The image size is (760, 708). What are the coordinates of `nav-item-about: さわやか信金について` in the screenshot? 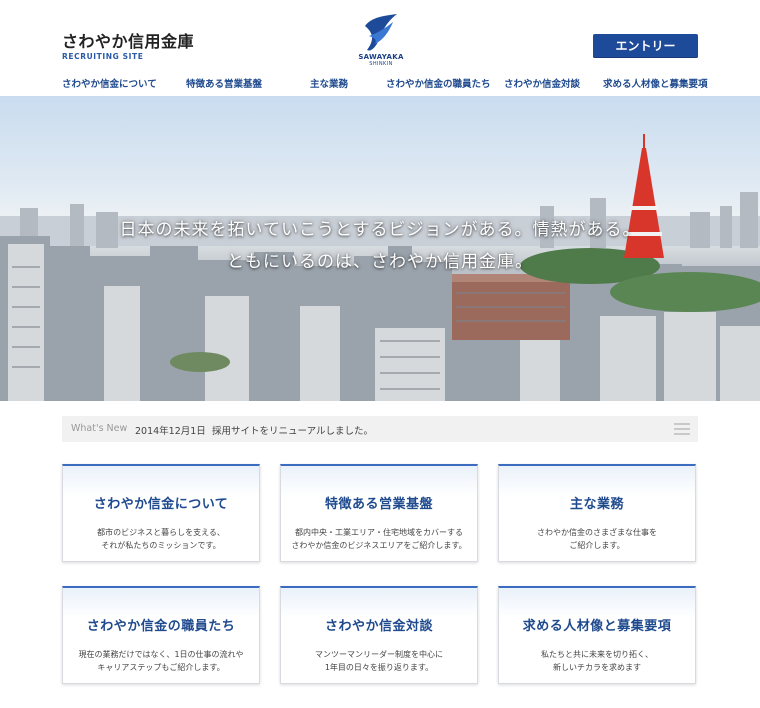 It's located at (109, 83).